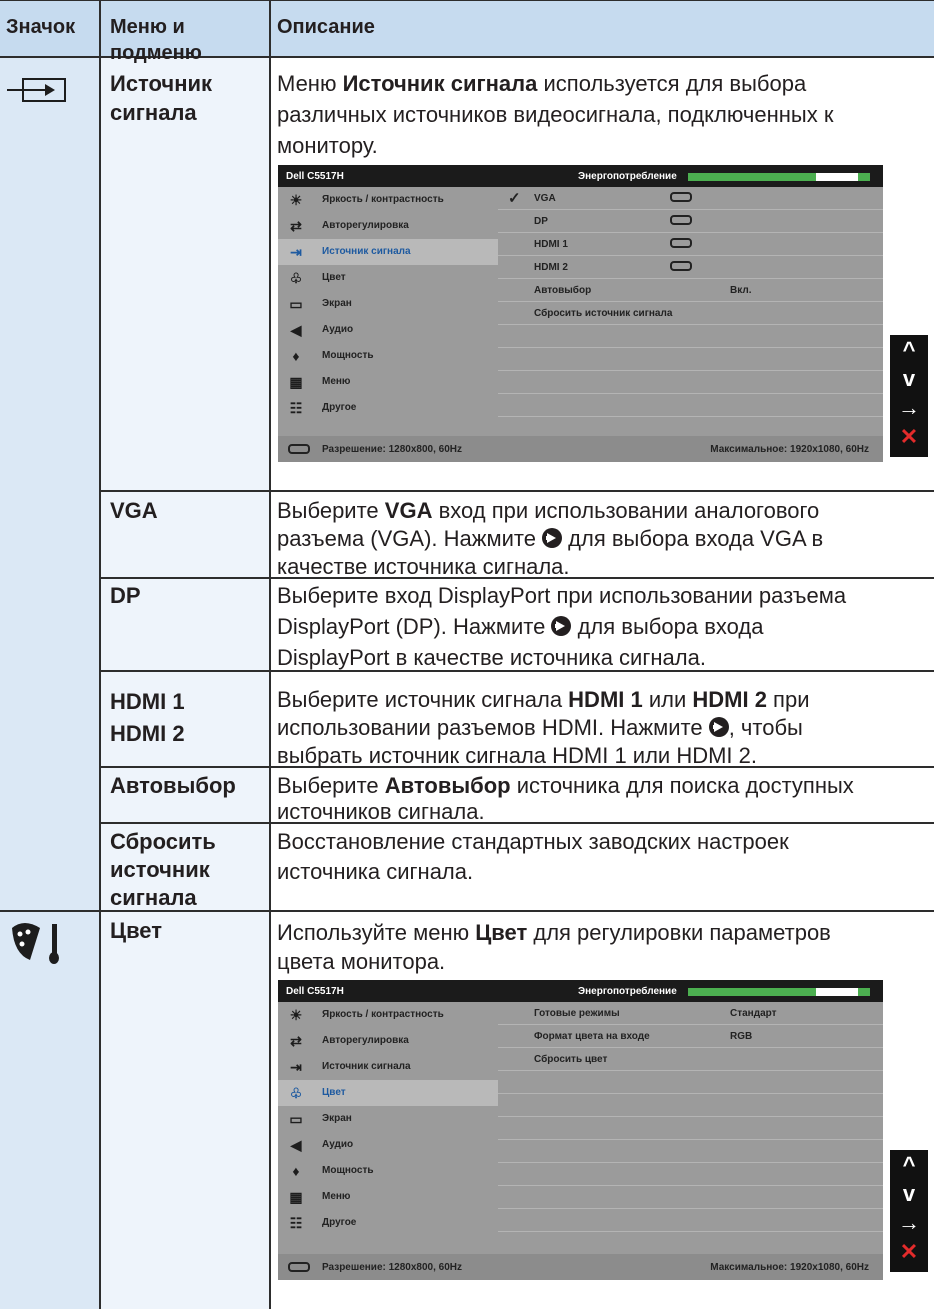  Describe the element at coordinates (41, 27) in the screenshot. I see `header-icon-label: Значок` at that location.